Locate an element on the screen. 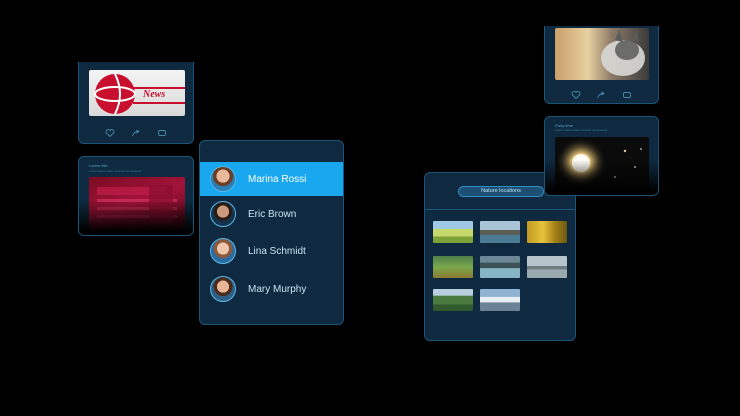 Image resolution: width=740 pixels, height=416 pixels. cat-thumbnail is located at coordinates (602, 54).